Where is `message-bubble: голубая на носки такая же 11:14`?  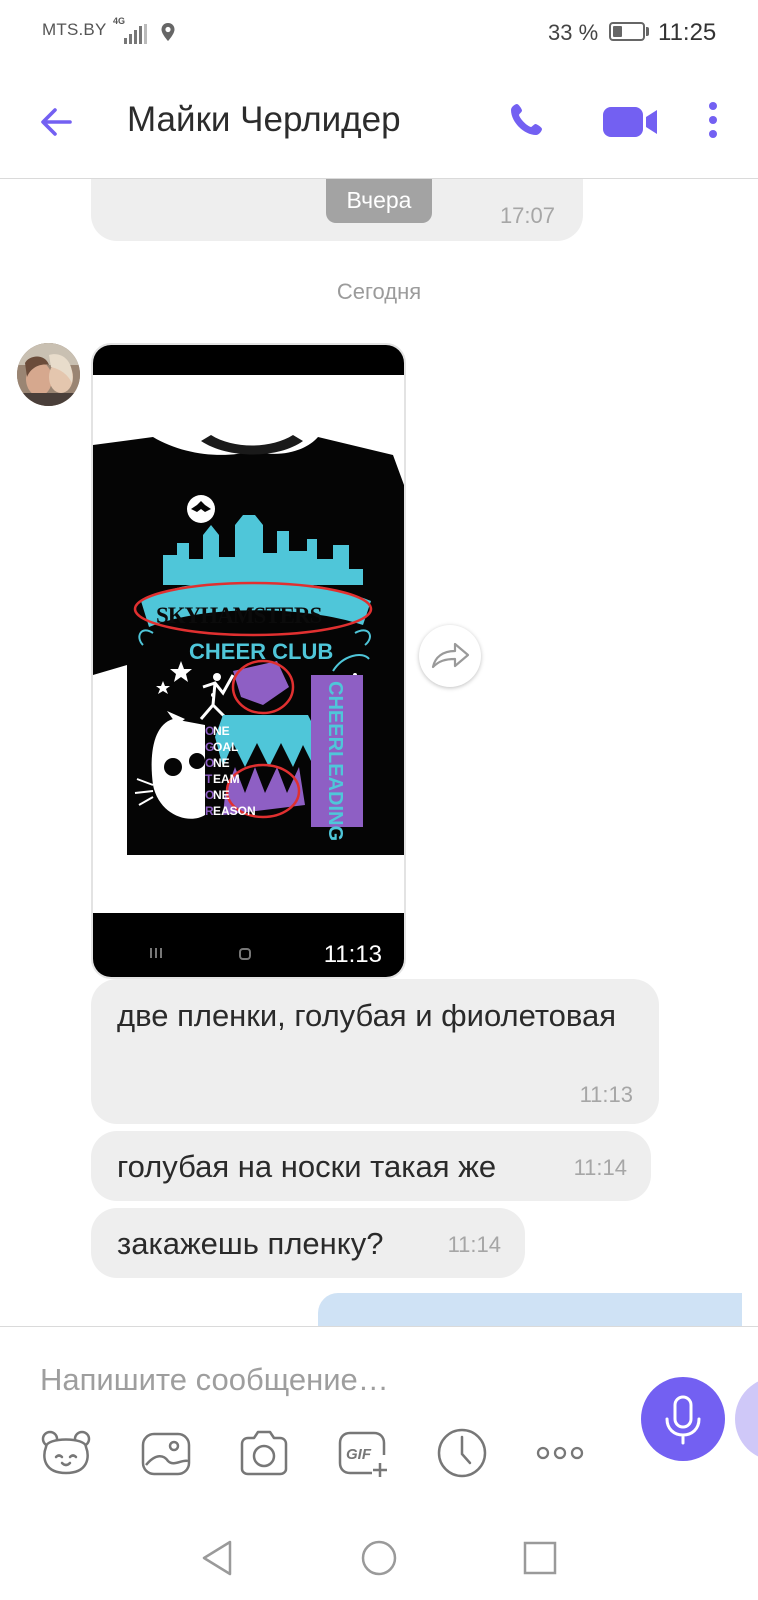 message-bubble: голубая на носки такая же 11:14 is located at coordinates (371, 1166).